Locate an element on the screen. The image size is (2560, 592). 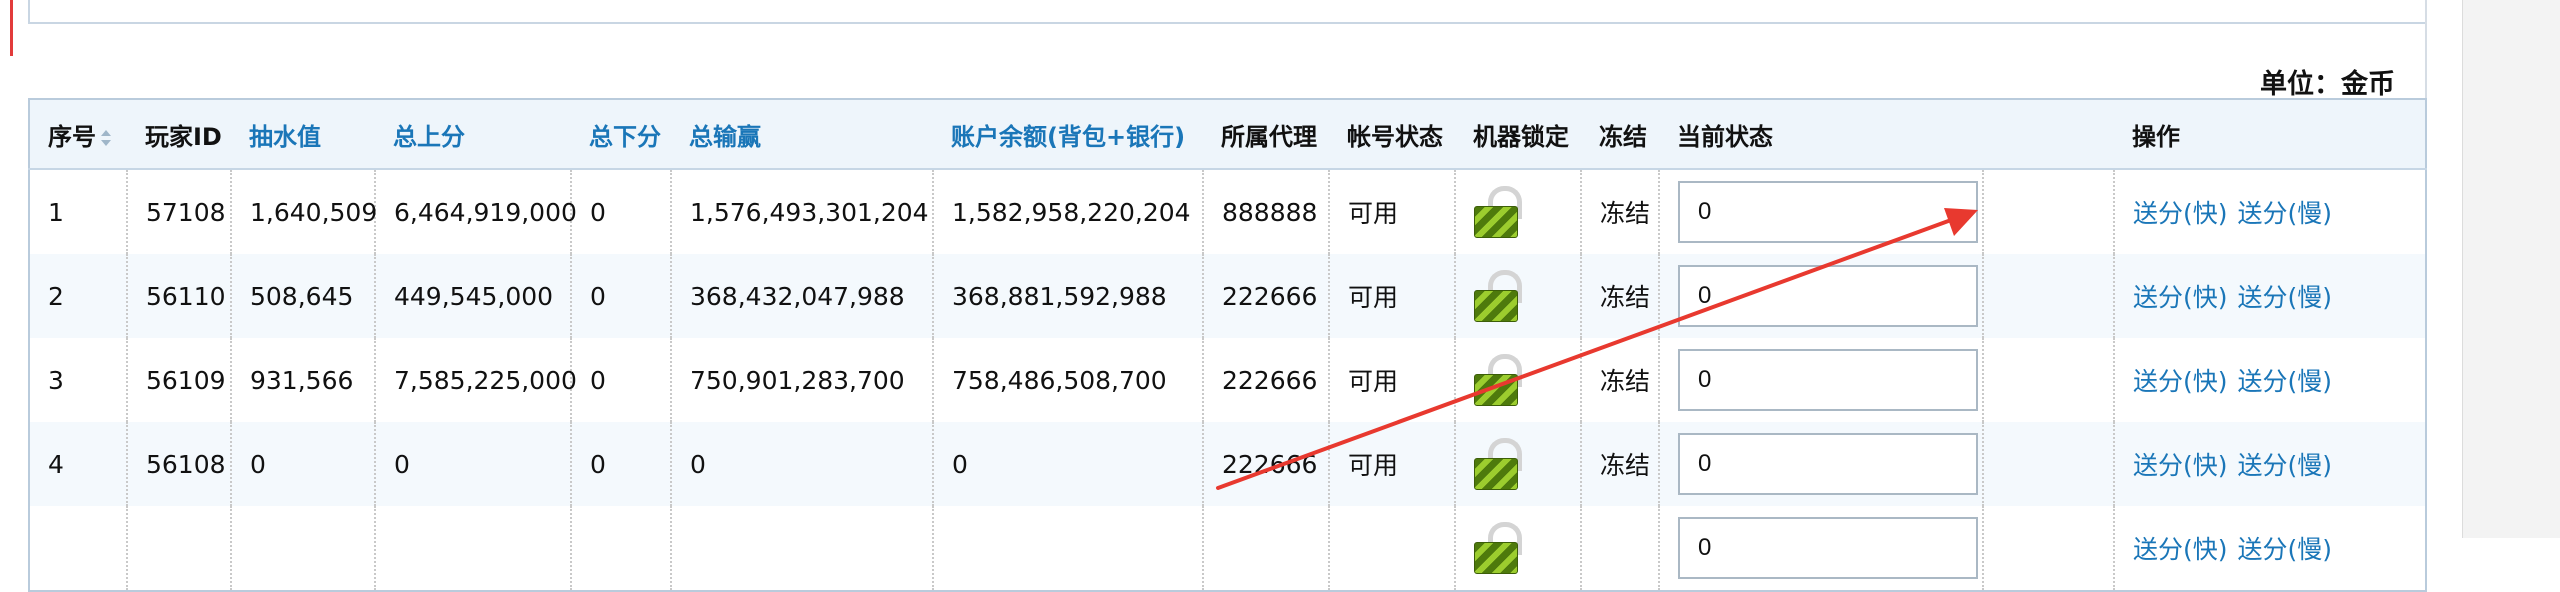
cell-balance: 758,486,508,700 is located at coordinates (1067, 380).